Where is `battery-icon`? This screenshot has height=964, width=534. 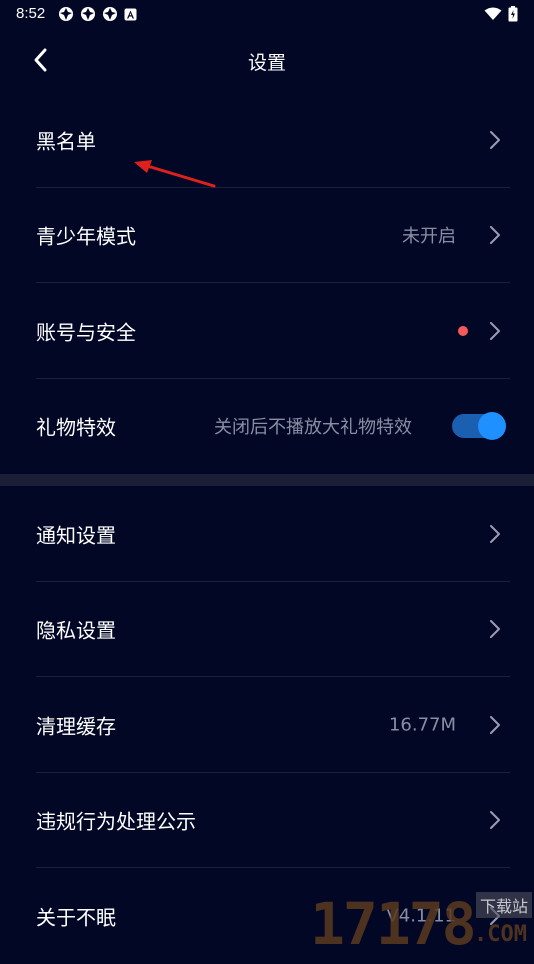
battery-icon is located at coordinates (513, 14).